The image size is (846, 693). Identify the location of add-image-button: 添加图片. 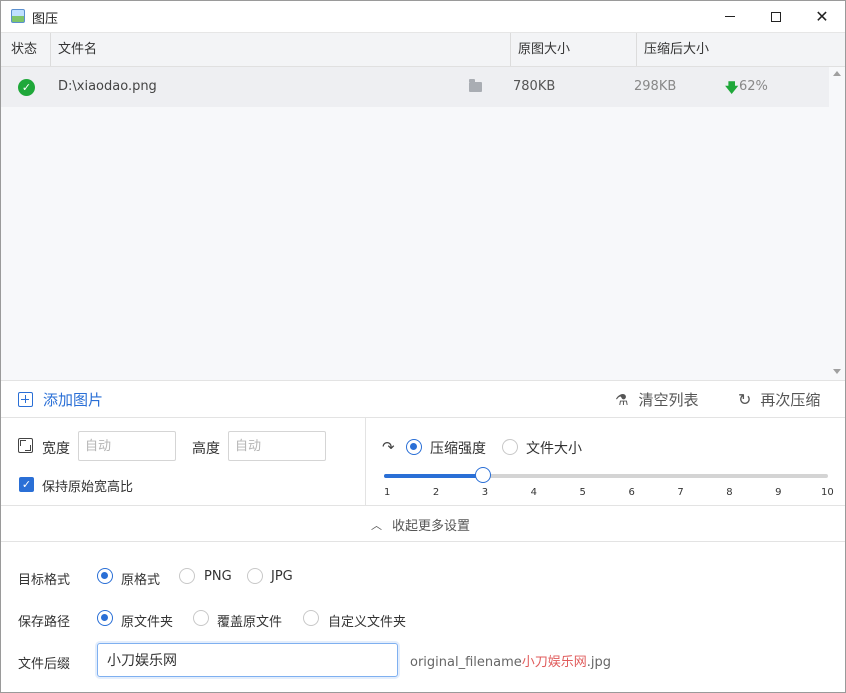
(60, 399).